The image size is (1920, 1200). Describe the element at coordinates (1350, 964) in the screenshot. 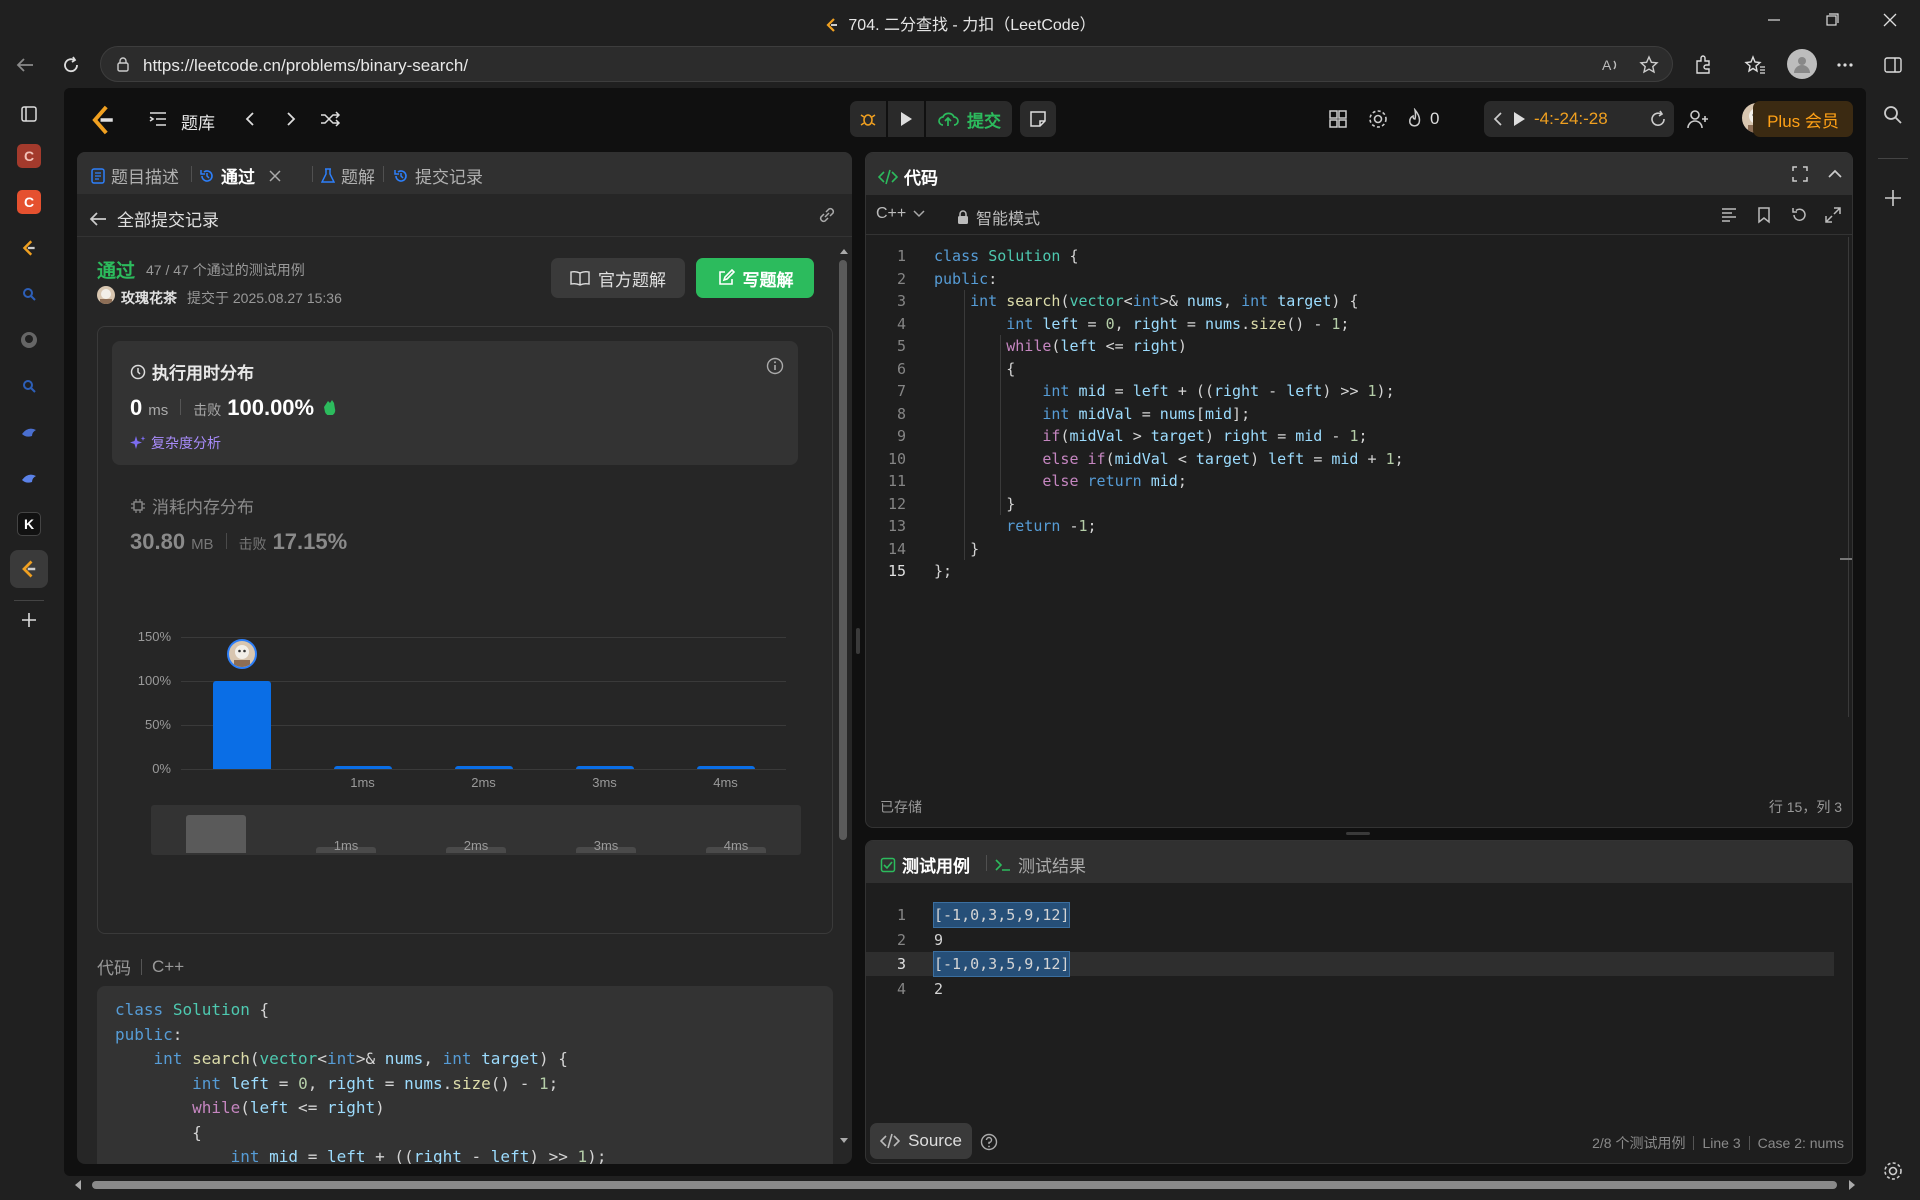

I see `testcase-line: 3 [-1,0,3,5,9,12]` at that location.